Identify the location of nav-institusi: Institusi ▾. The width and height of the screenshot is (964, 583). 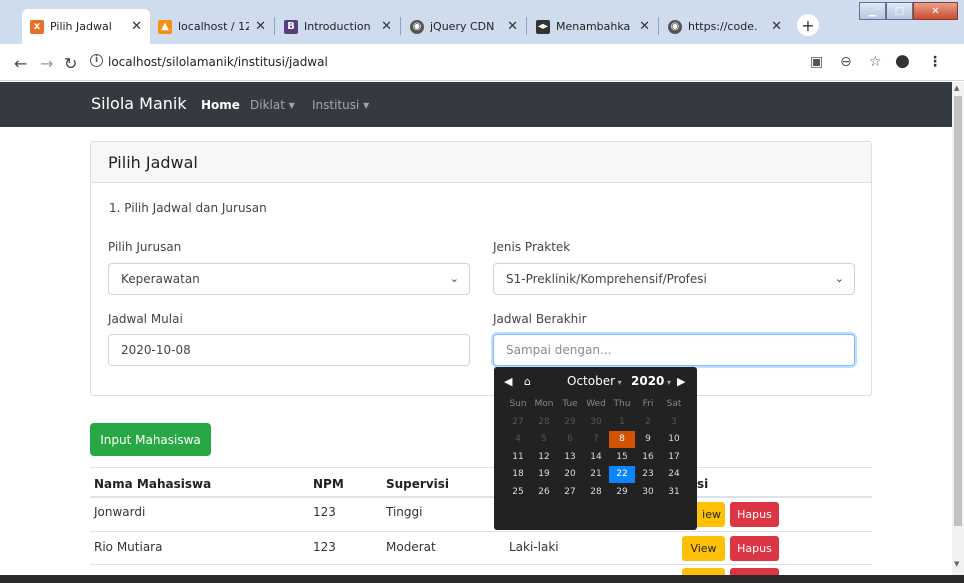
(340, 105).